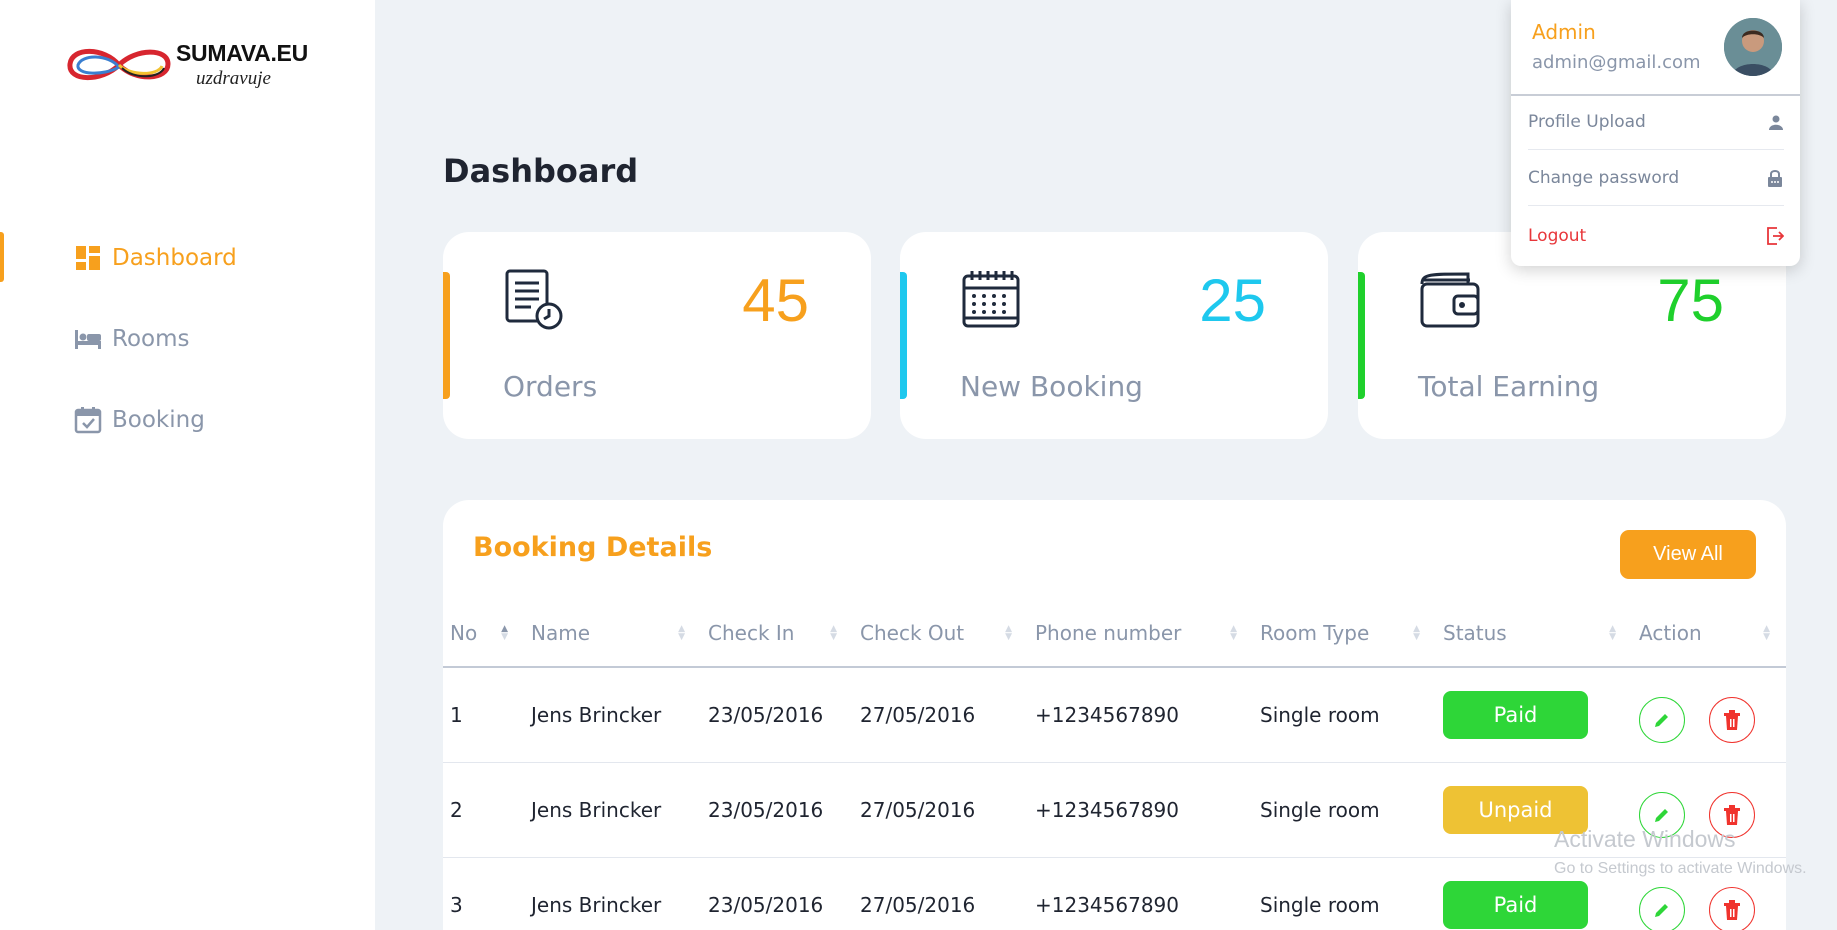  Describe the element at coordinates (88, 339) in the screenshot. I see `bed-icon` at that location.